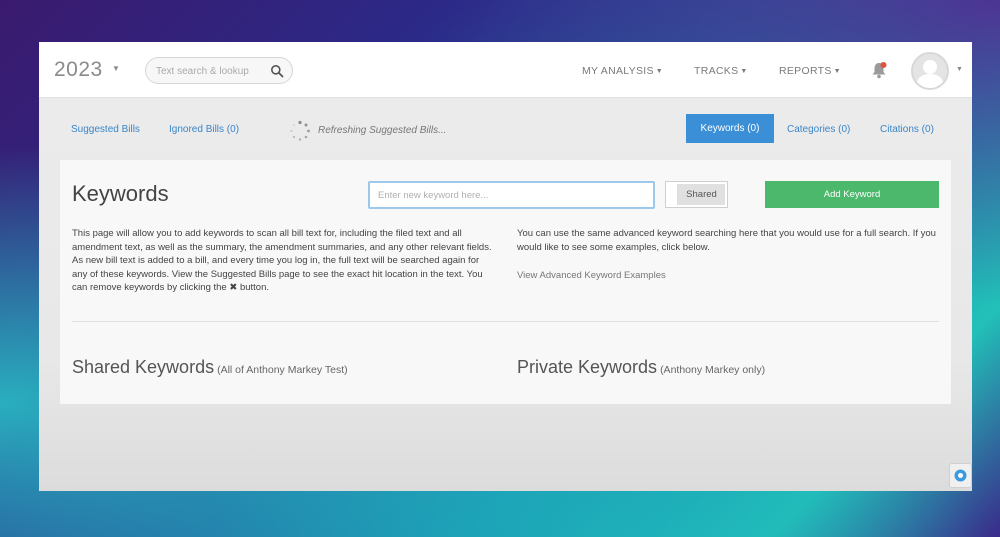 Image resolution: width=1000 pixels, height=537 pixels. I want to click on suggested-bills-link: Suggested Bills, so click(105, 129).